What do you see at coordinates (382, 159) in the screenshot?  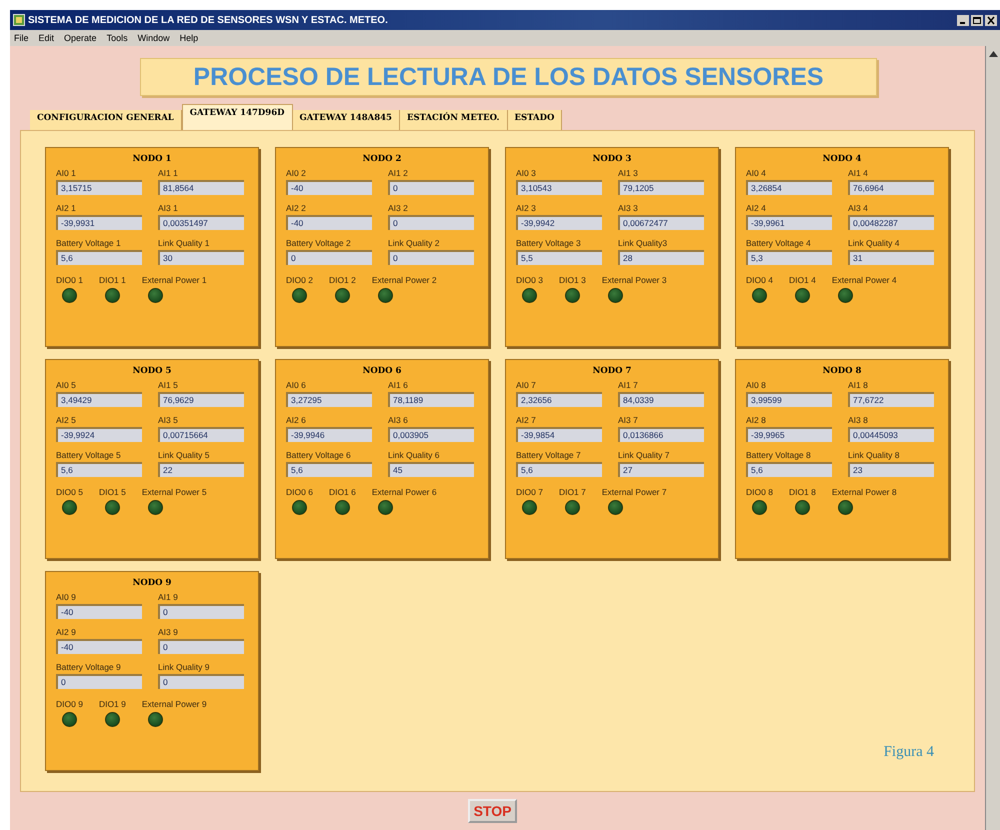 I see `node-title: NODO 2` at bounding box center [382, 159].